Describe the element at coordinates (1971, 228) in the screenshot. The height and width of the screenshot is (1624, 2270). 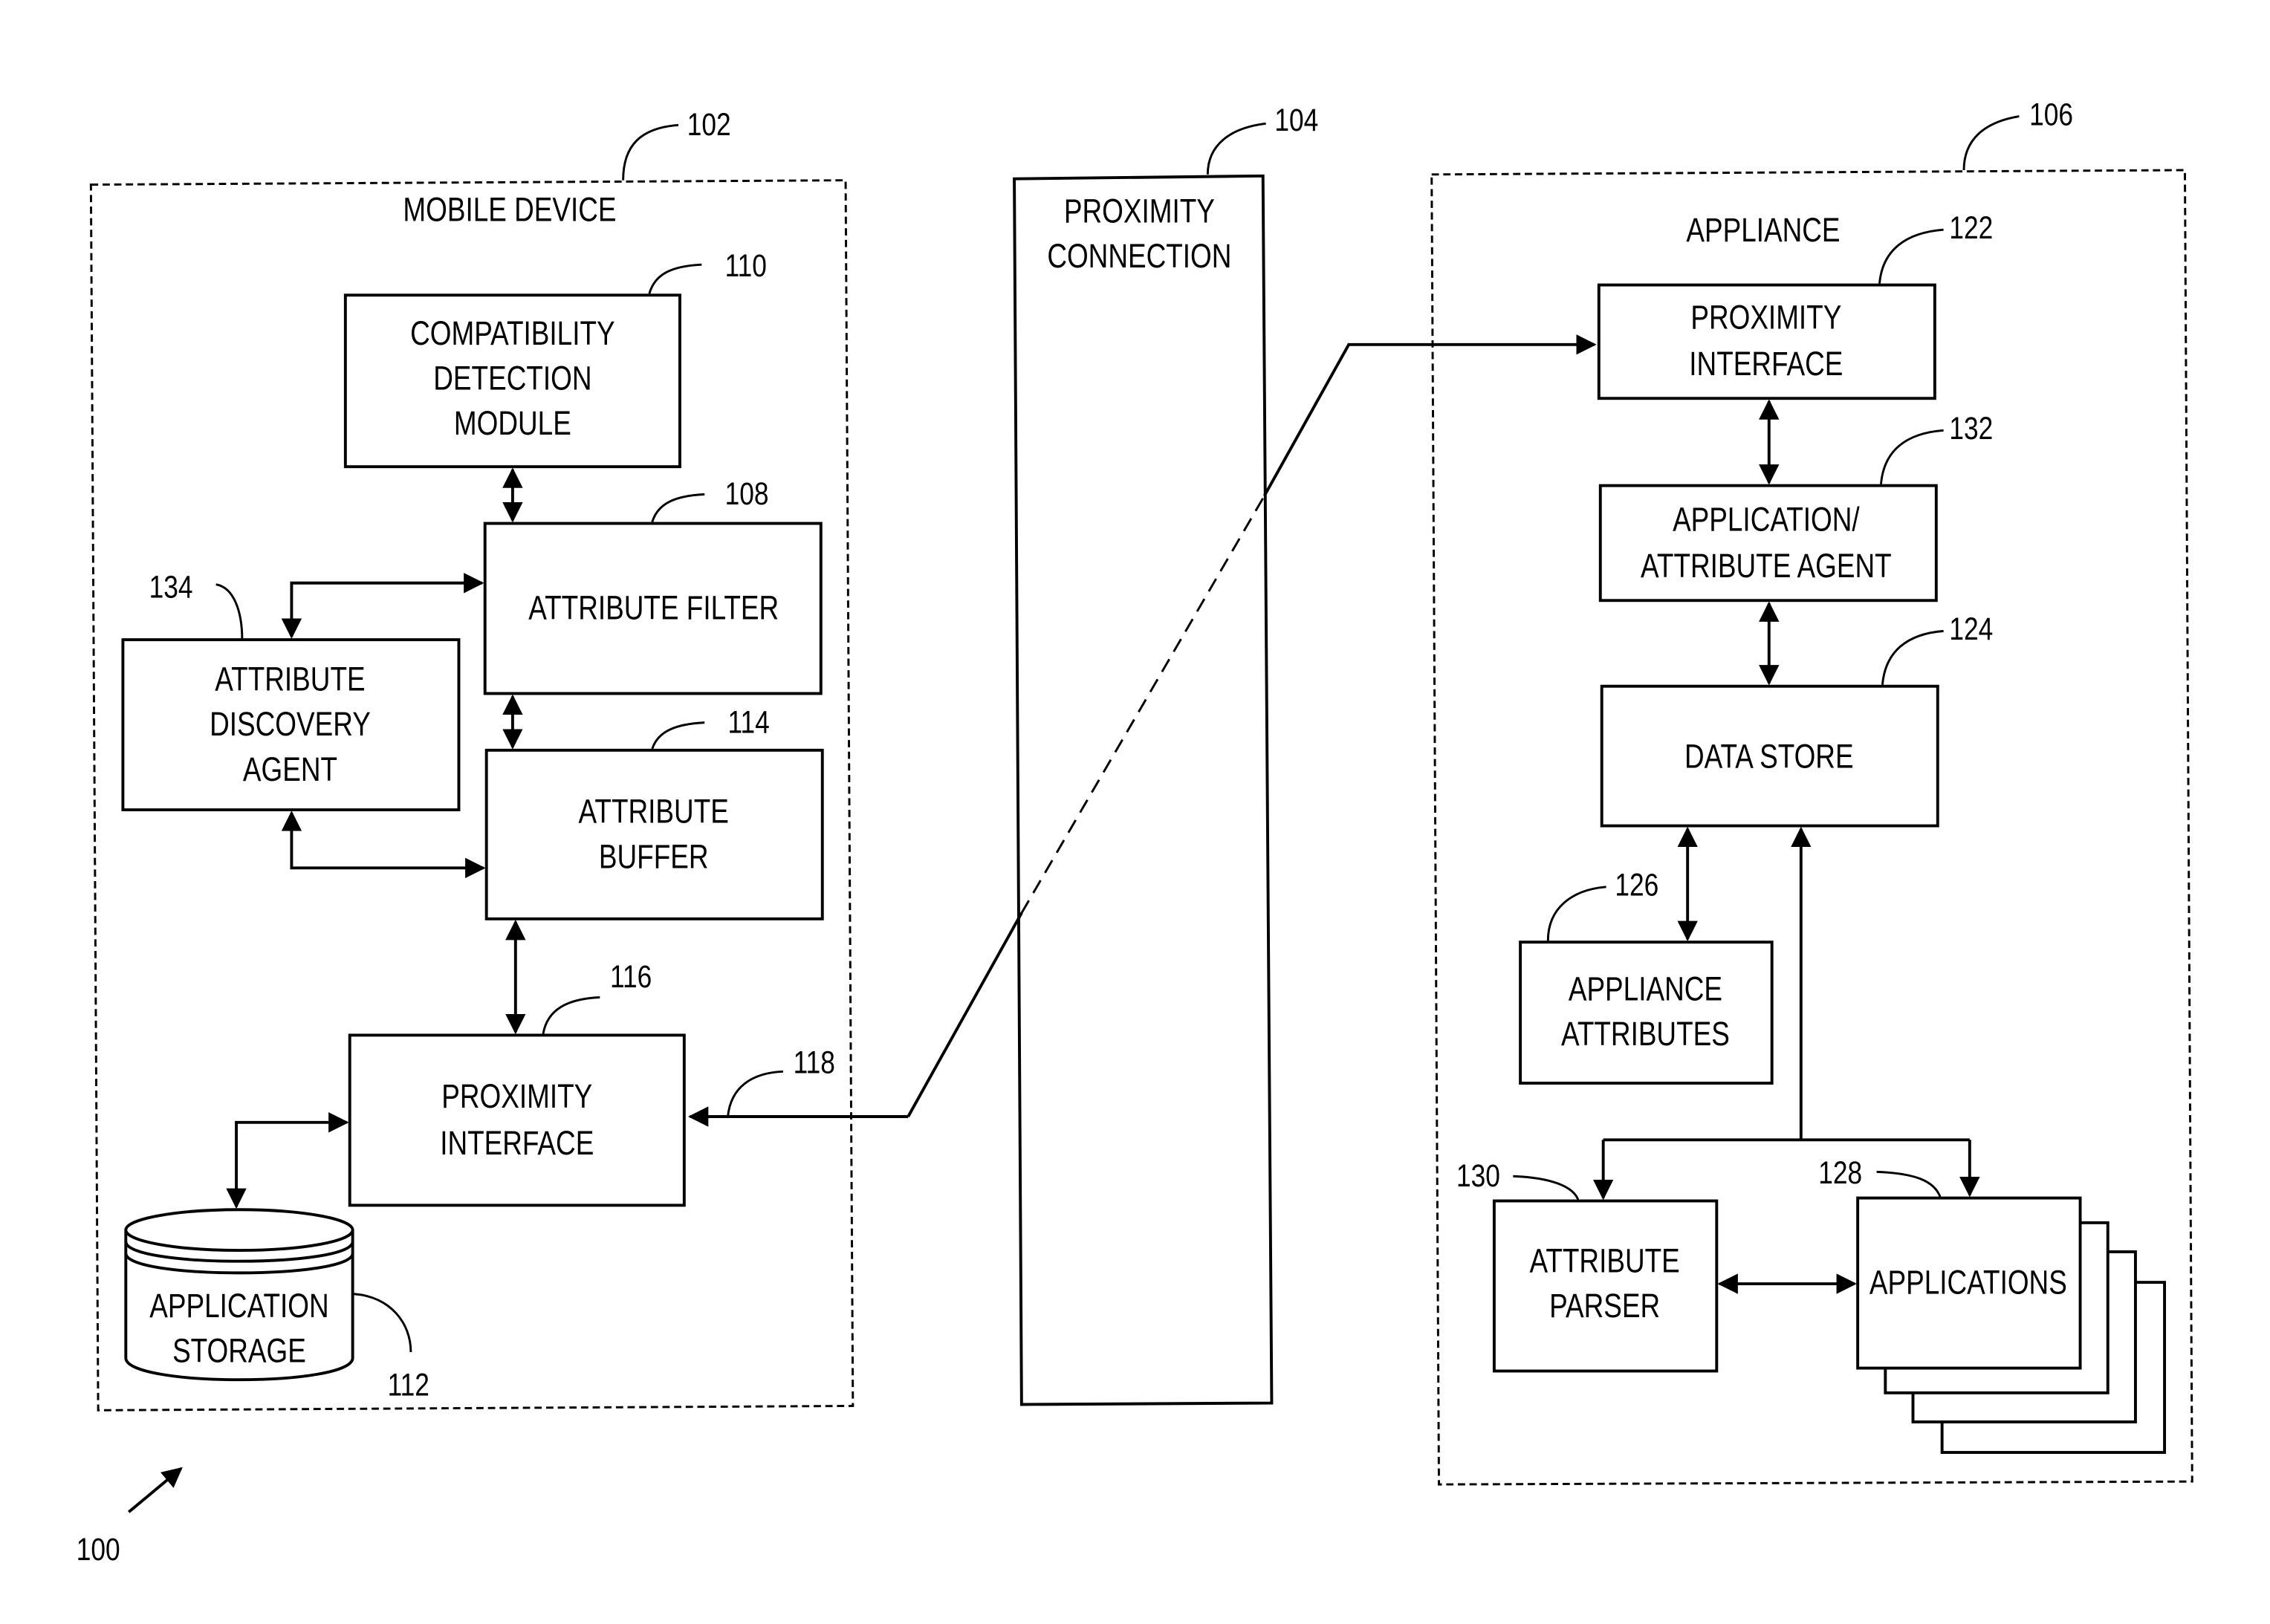
I see `ref-122: 122` at that location.